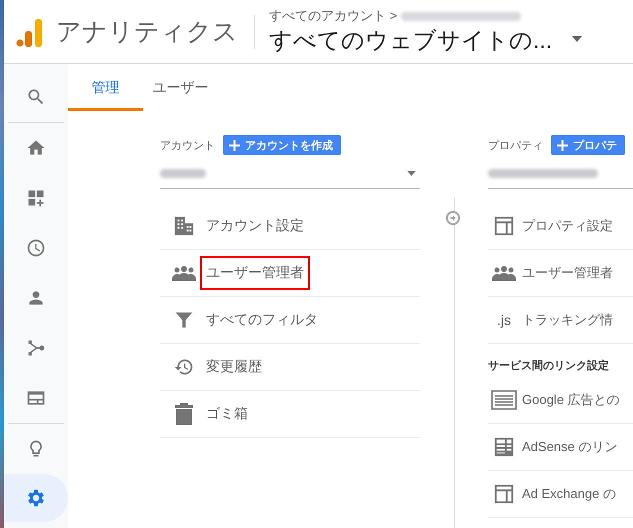  I want to click on dashboard-add-icon, so click(36, 198).